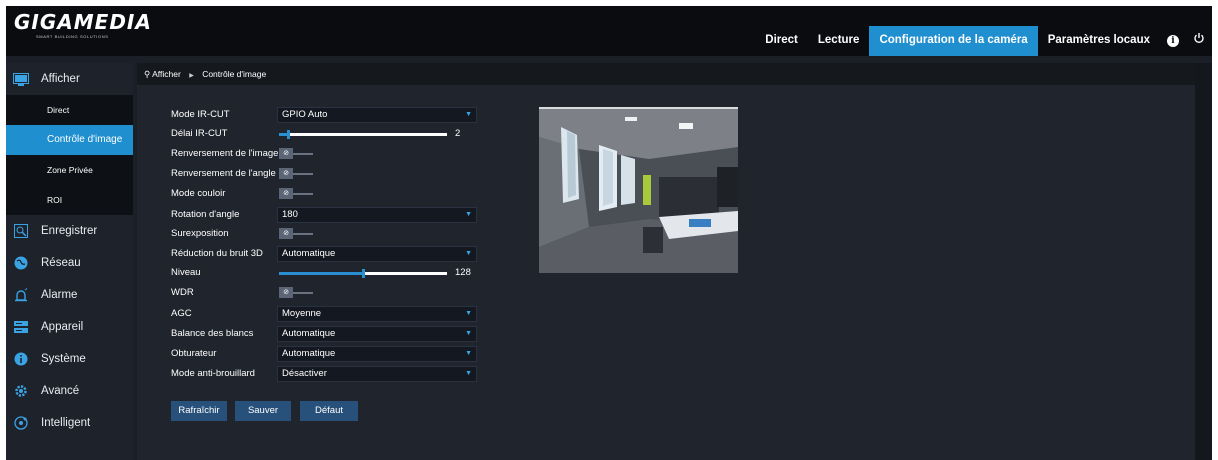 The width and height of the screenshot is (1218, 460). I want to click on brand-tagline: SMART BUILDING SOLUTIONS, so click(72, 36).